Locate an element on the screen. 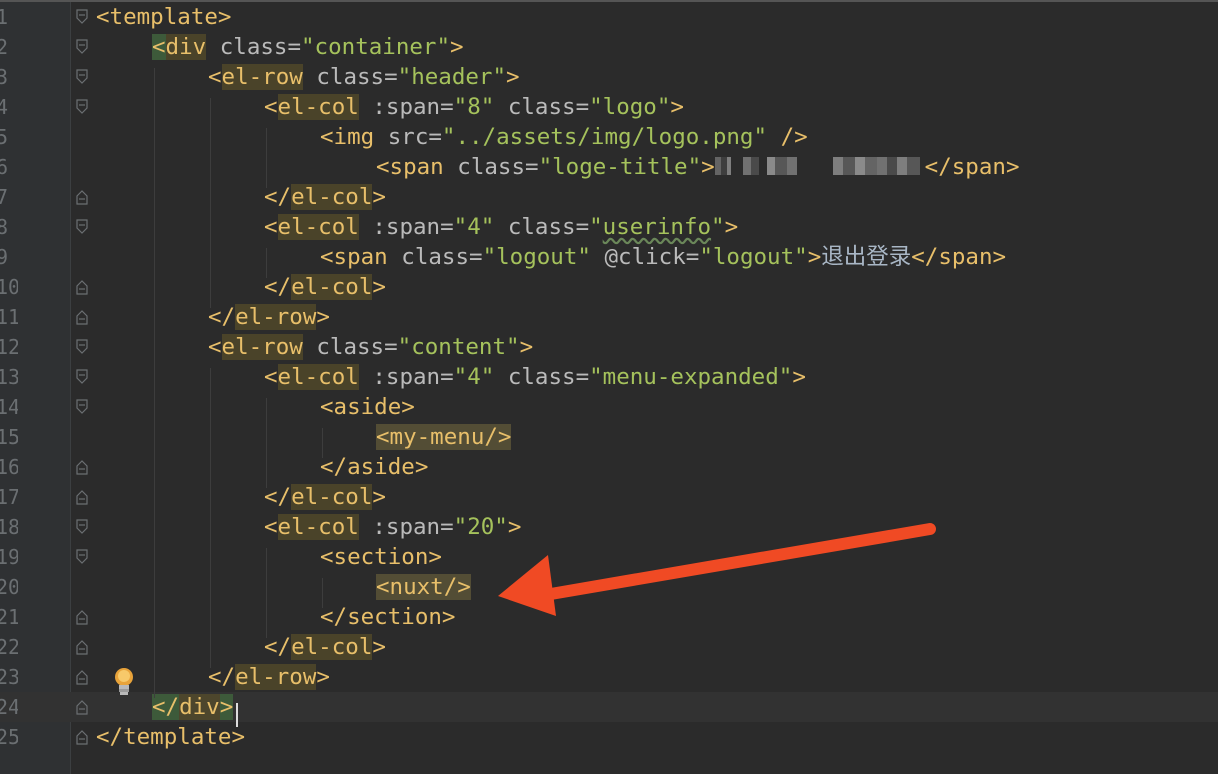 This screenshot has width=1218, height=774. code-line: 4 <el-col :span="8" class="logo"> is located at coordinates (609, 107).